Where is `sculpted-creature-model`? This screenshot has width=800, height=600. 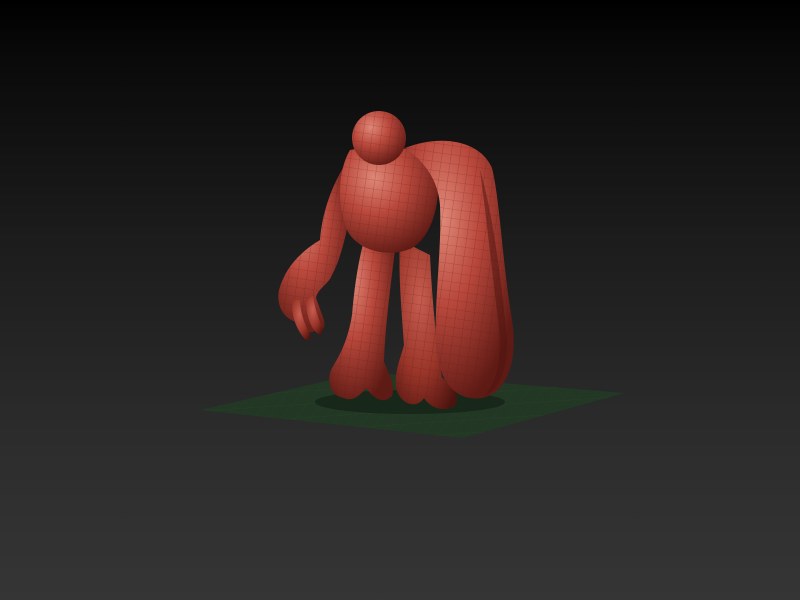 sculpted-creature-model is located at coordinates (396, 260).